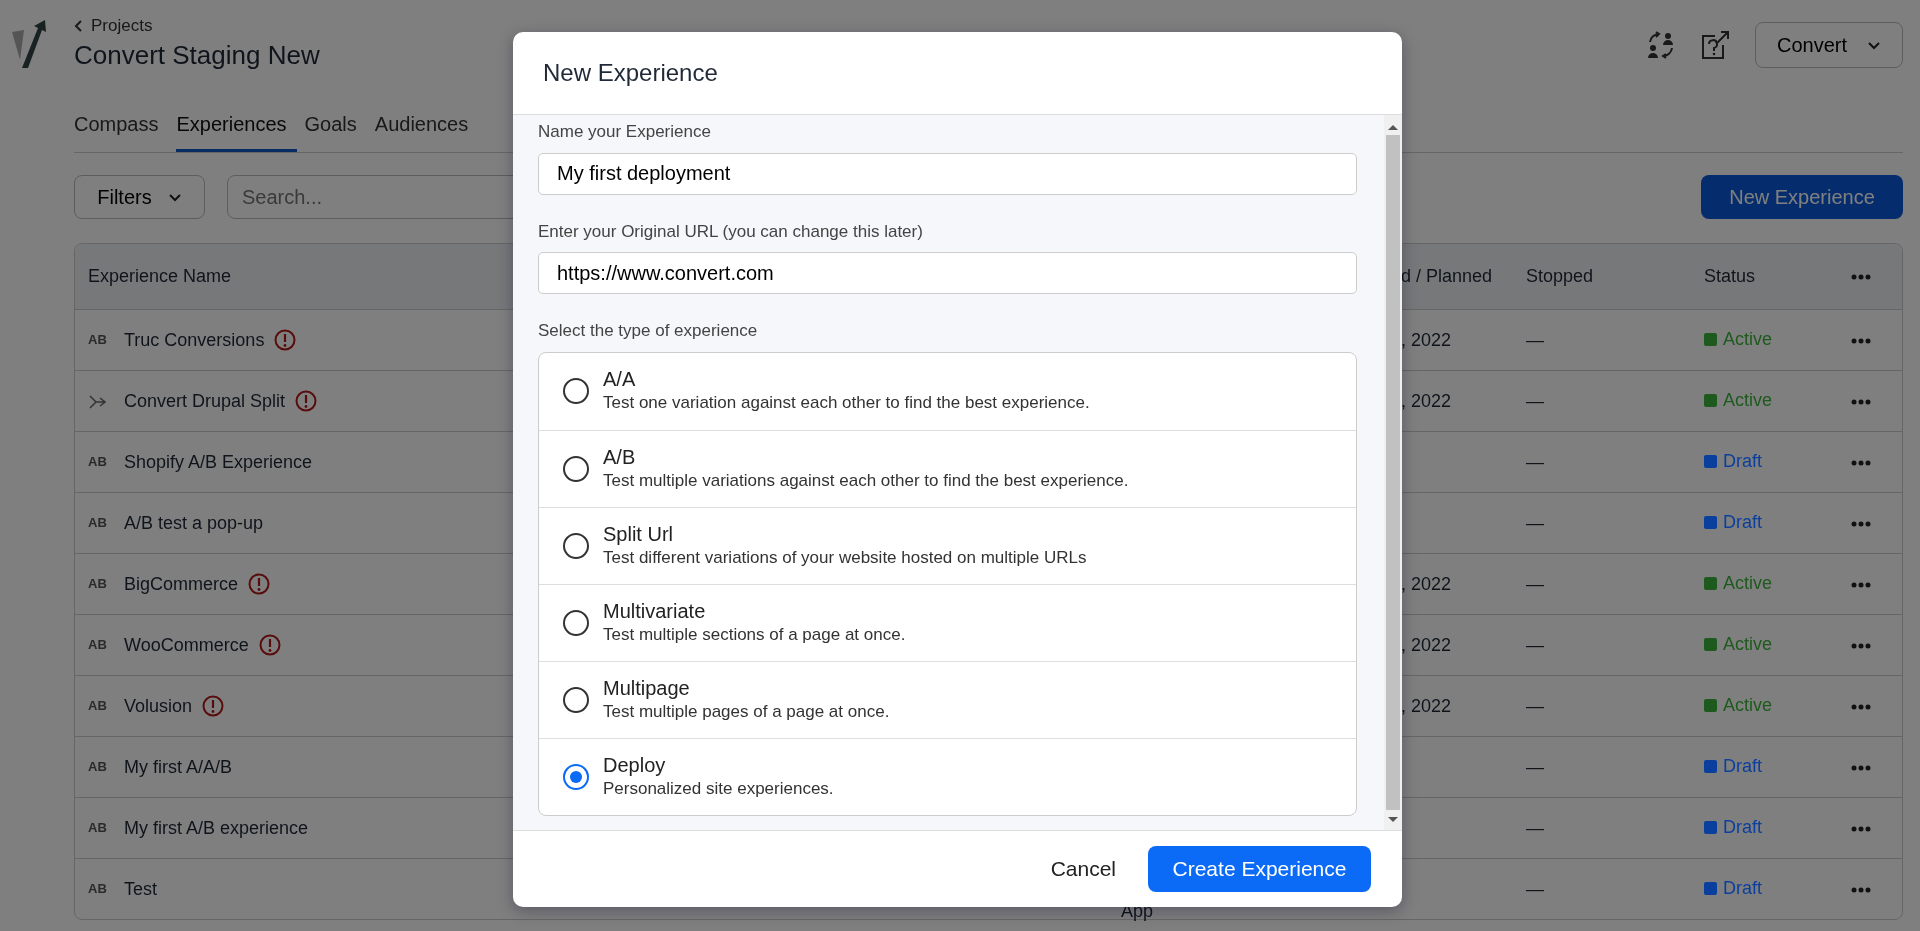  Describe the element at coordinates (218, 462) in the screenshot. I see `experience-name: Shopify A/B Experience` at that location.